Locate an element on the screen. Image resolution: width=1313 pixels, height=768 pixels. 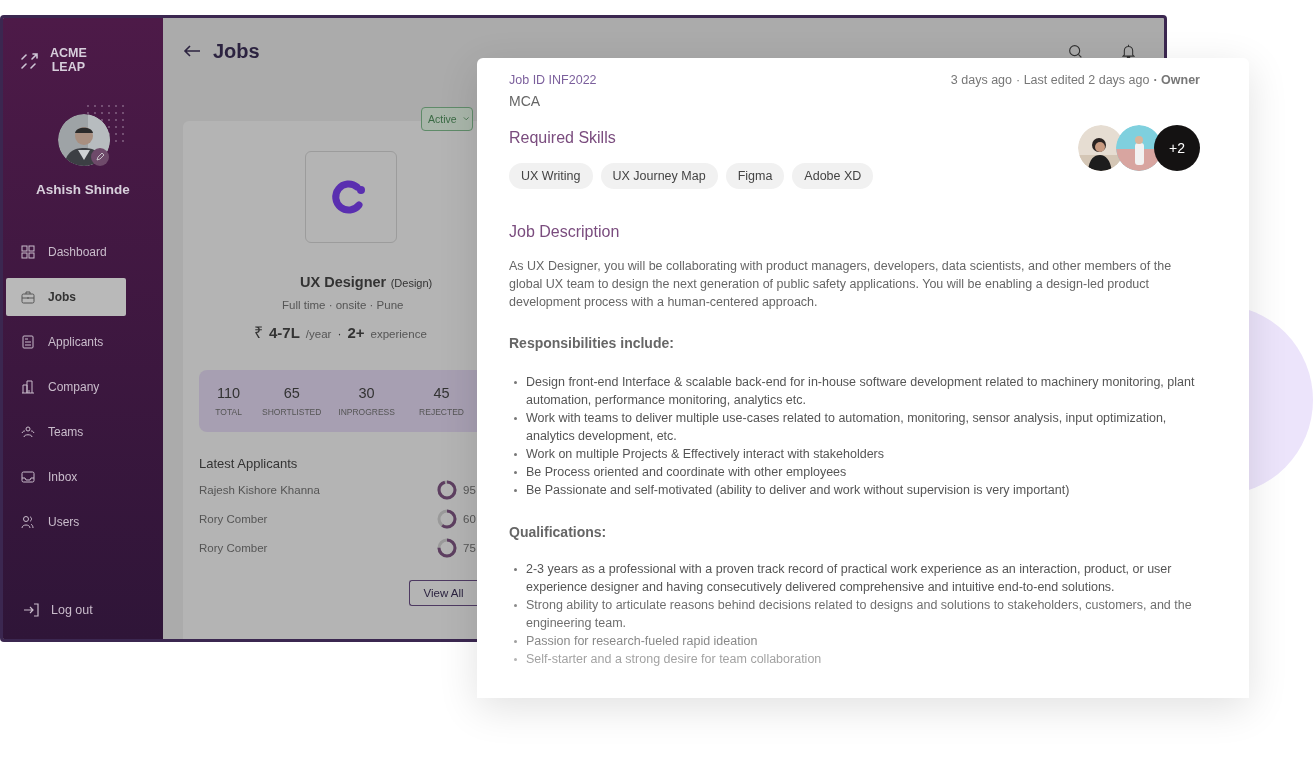
list-item: Work with teams to deliver multiple use-cases related to automation, monitoring, sensor analysis, input optimization, analytics development, etc. is located at coordinates (847, 427).